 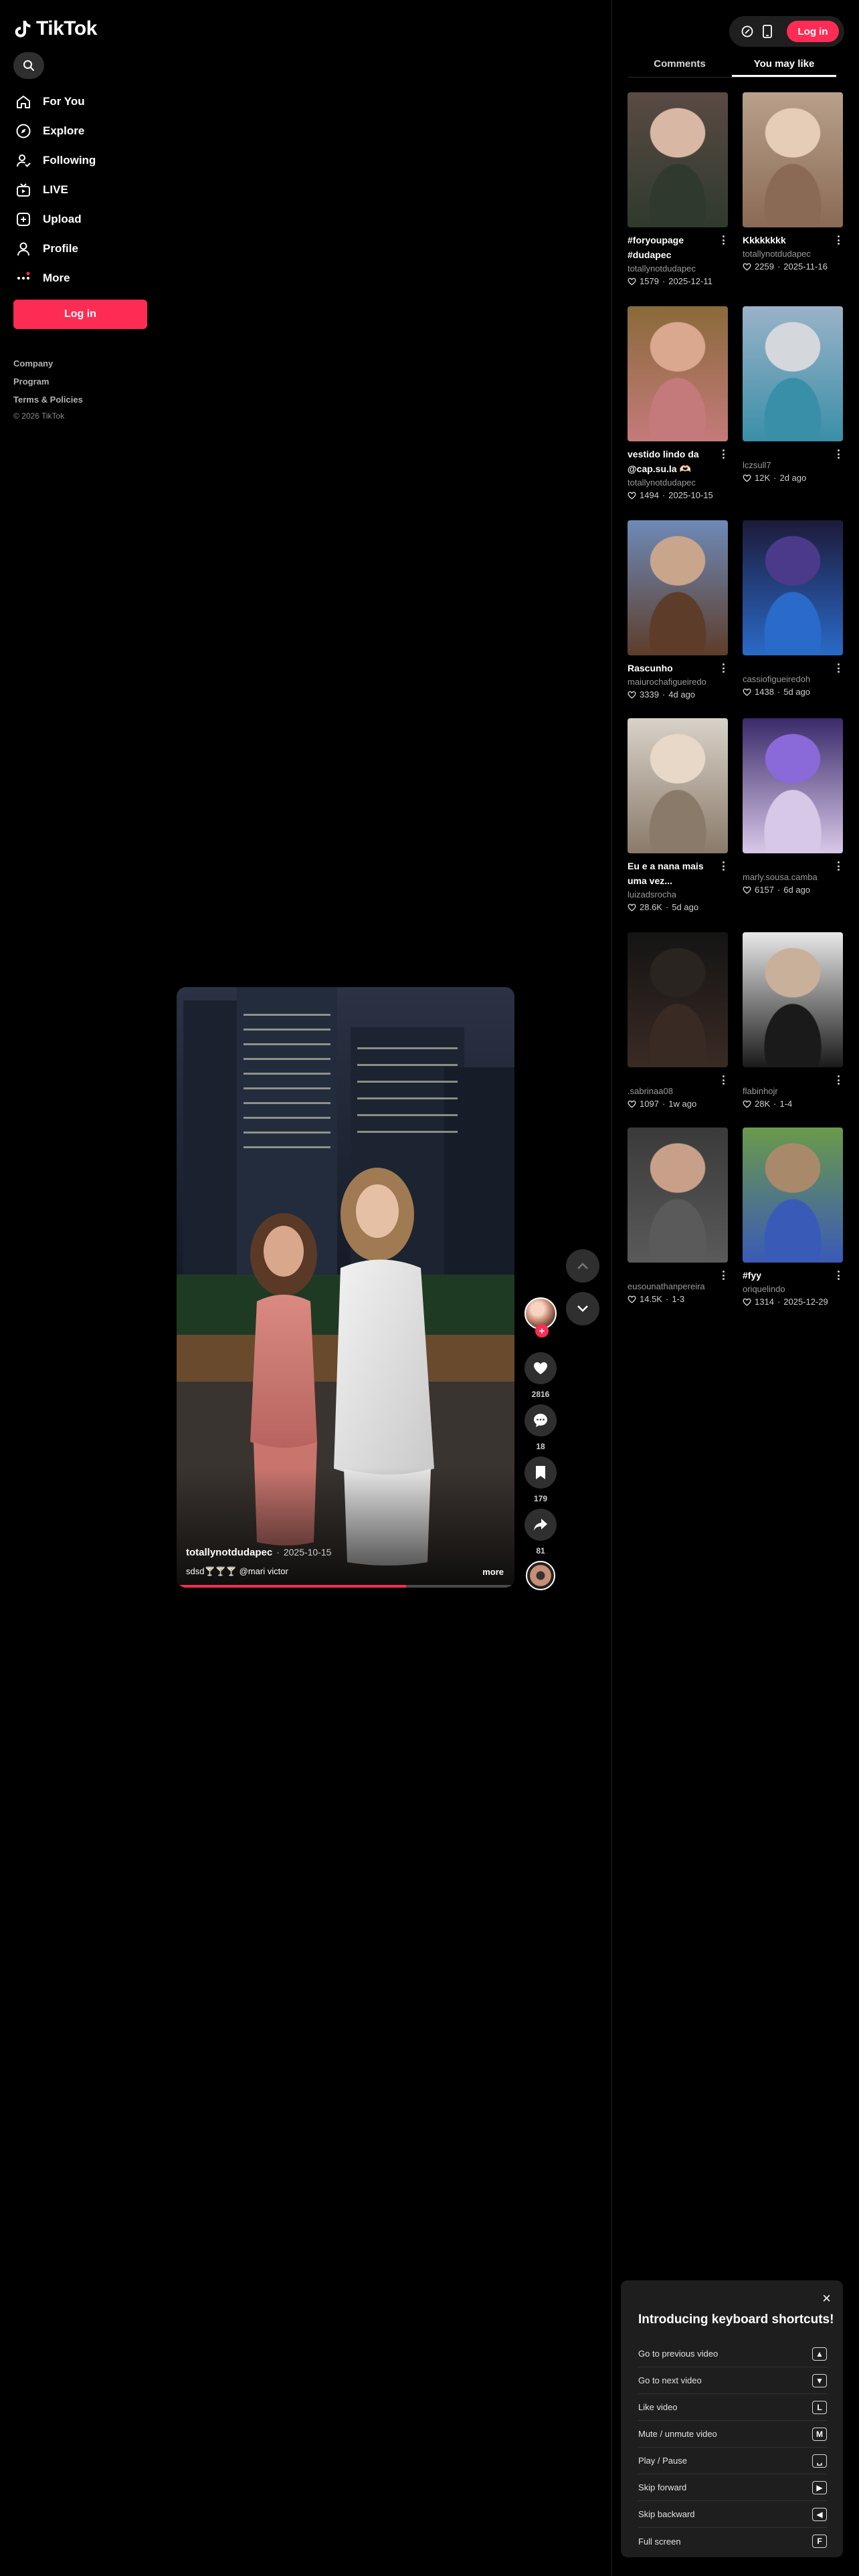 I want to click on video-progress-bar, so click(x=345, y=1586).